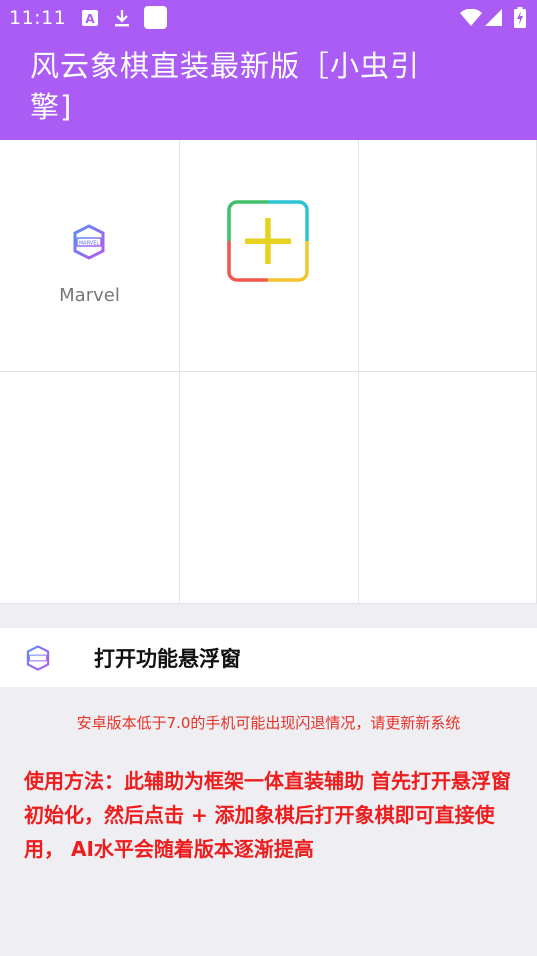 The height and width of the screenshot is (956, 537). I want to click on signal-icon, so click(494, 20).